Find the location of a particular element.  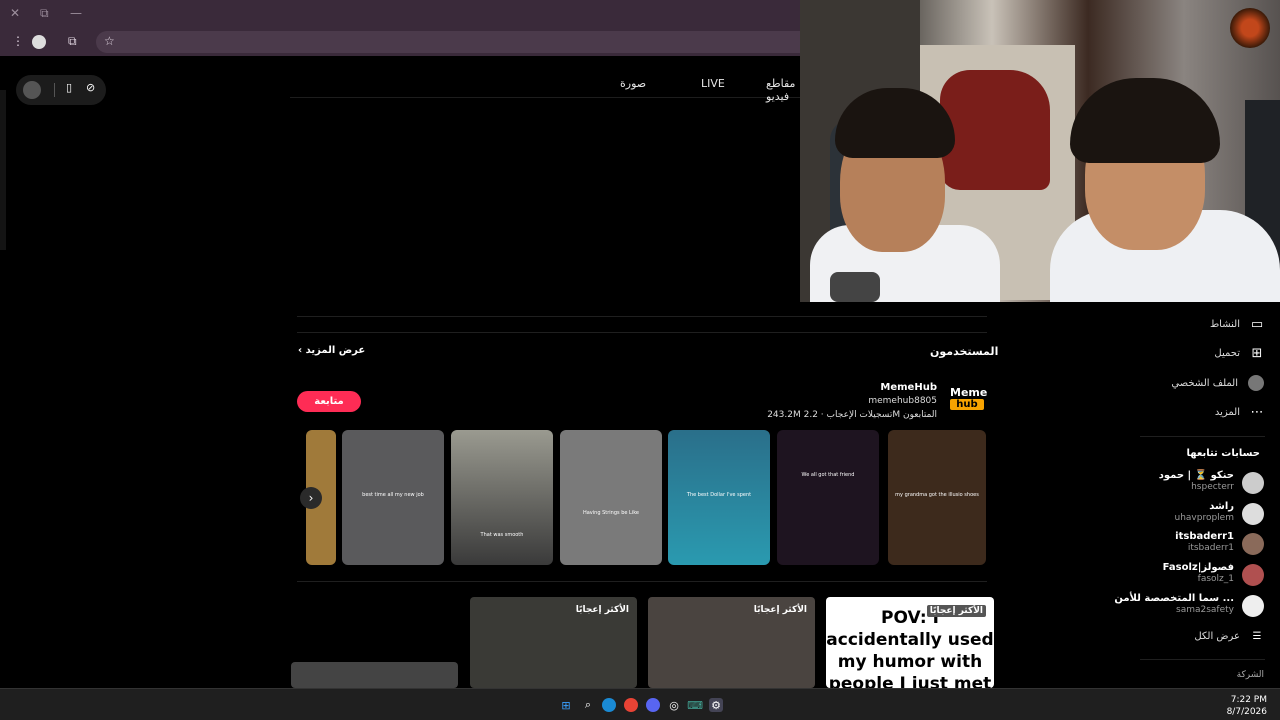

account-name: راشد is located at coordinates (1221, 506).